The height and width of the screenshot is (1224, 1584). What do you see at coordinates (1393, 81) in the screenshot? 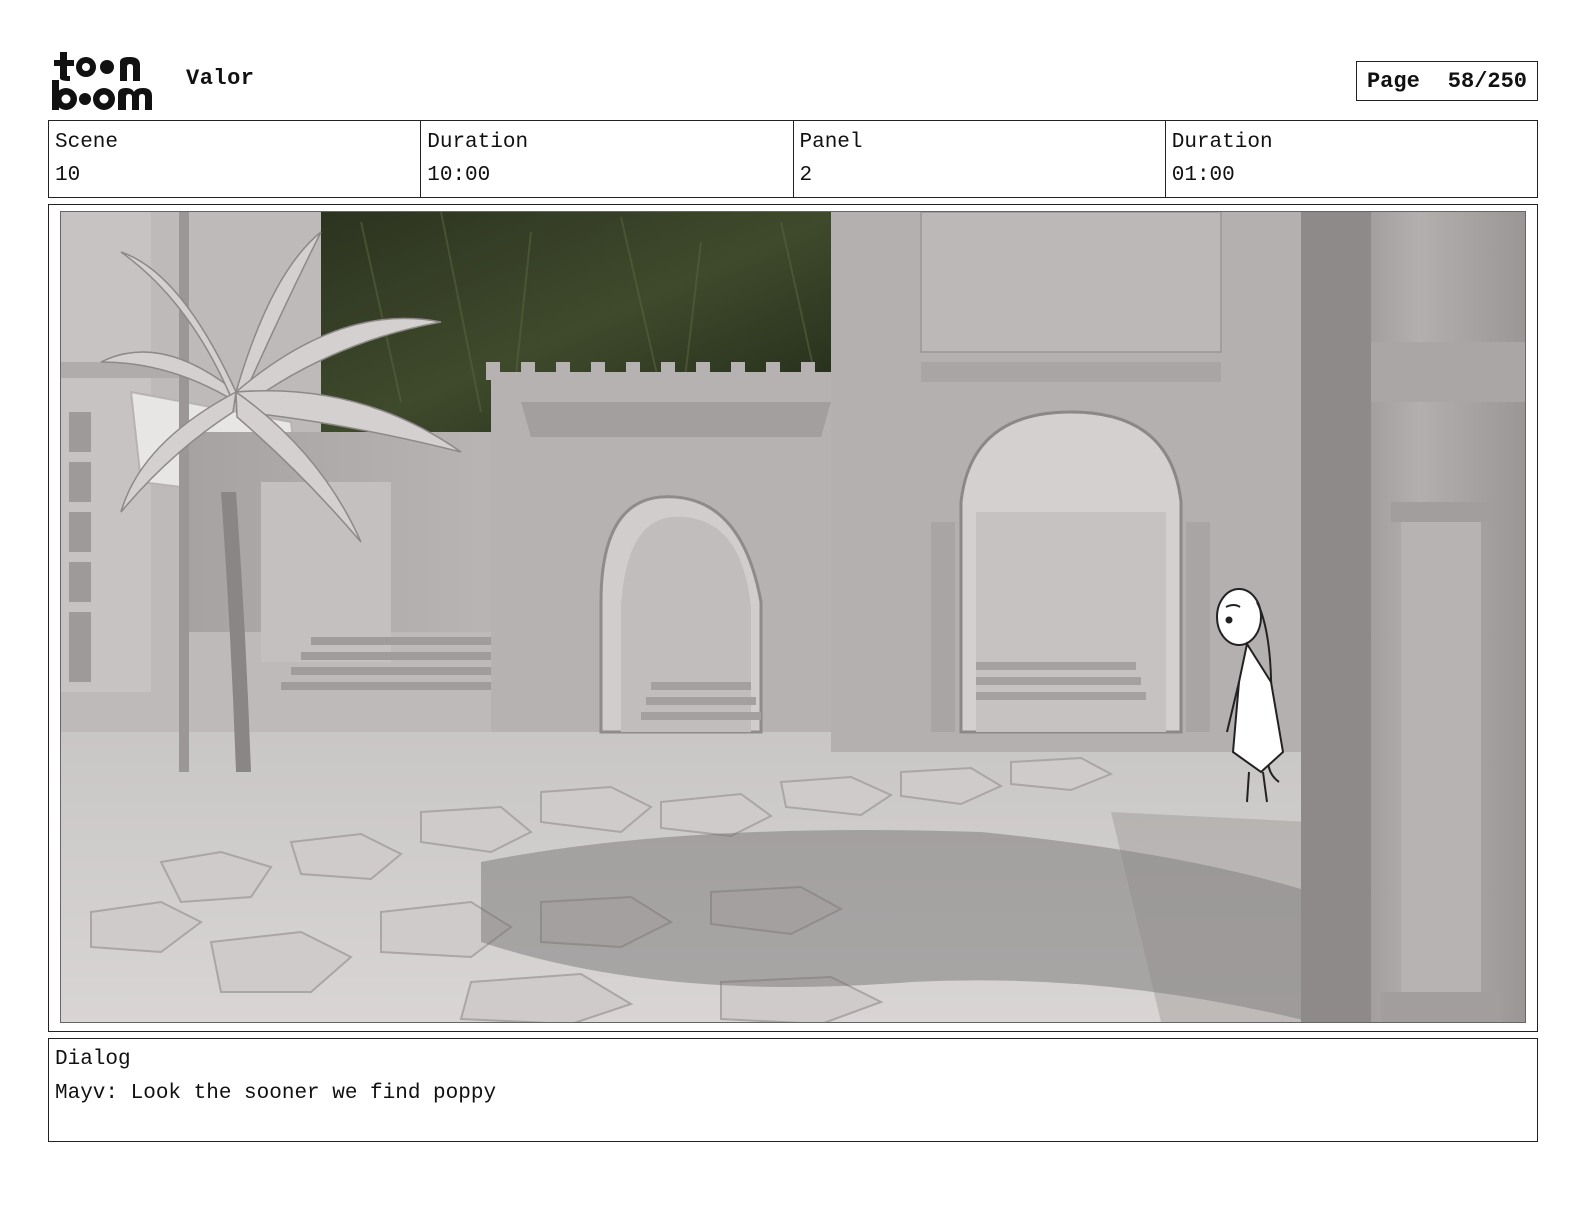
I see `page-label: Page` at bounding box center [1393, 81].